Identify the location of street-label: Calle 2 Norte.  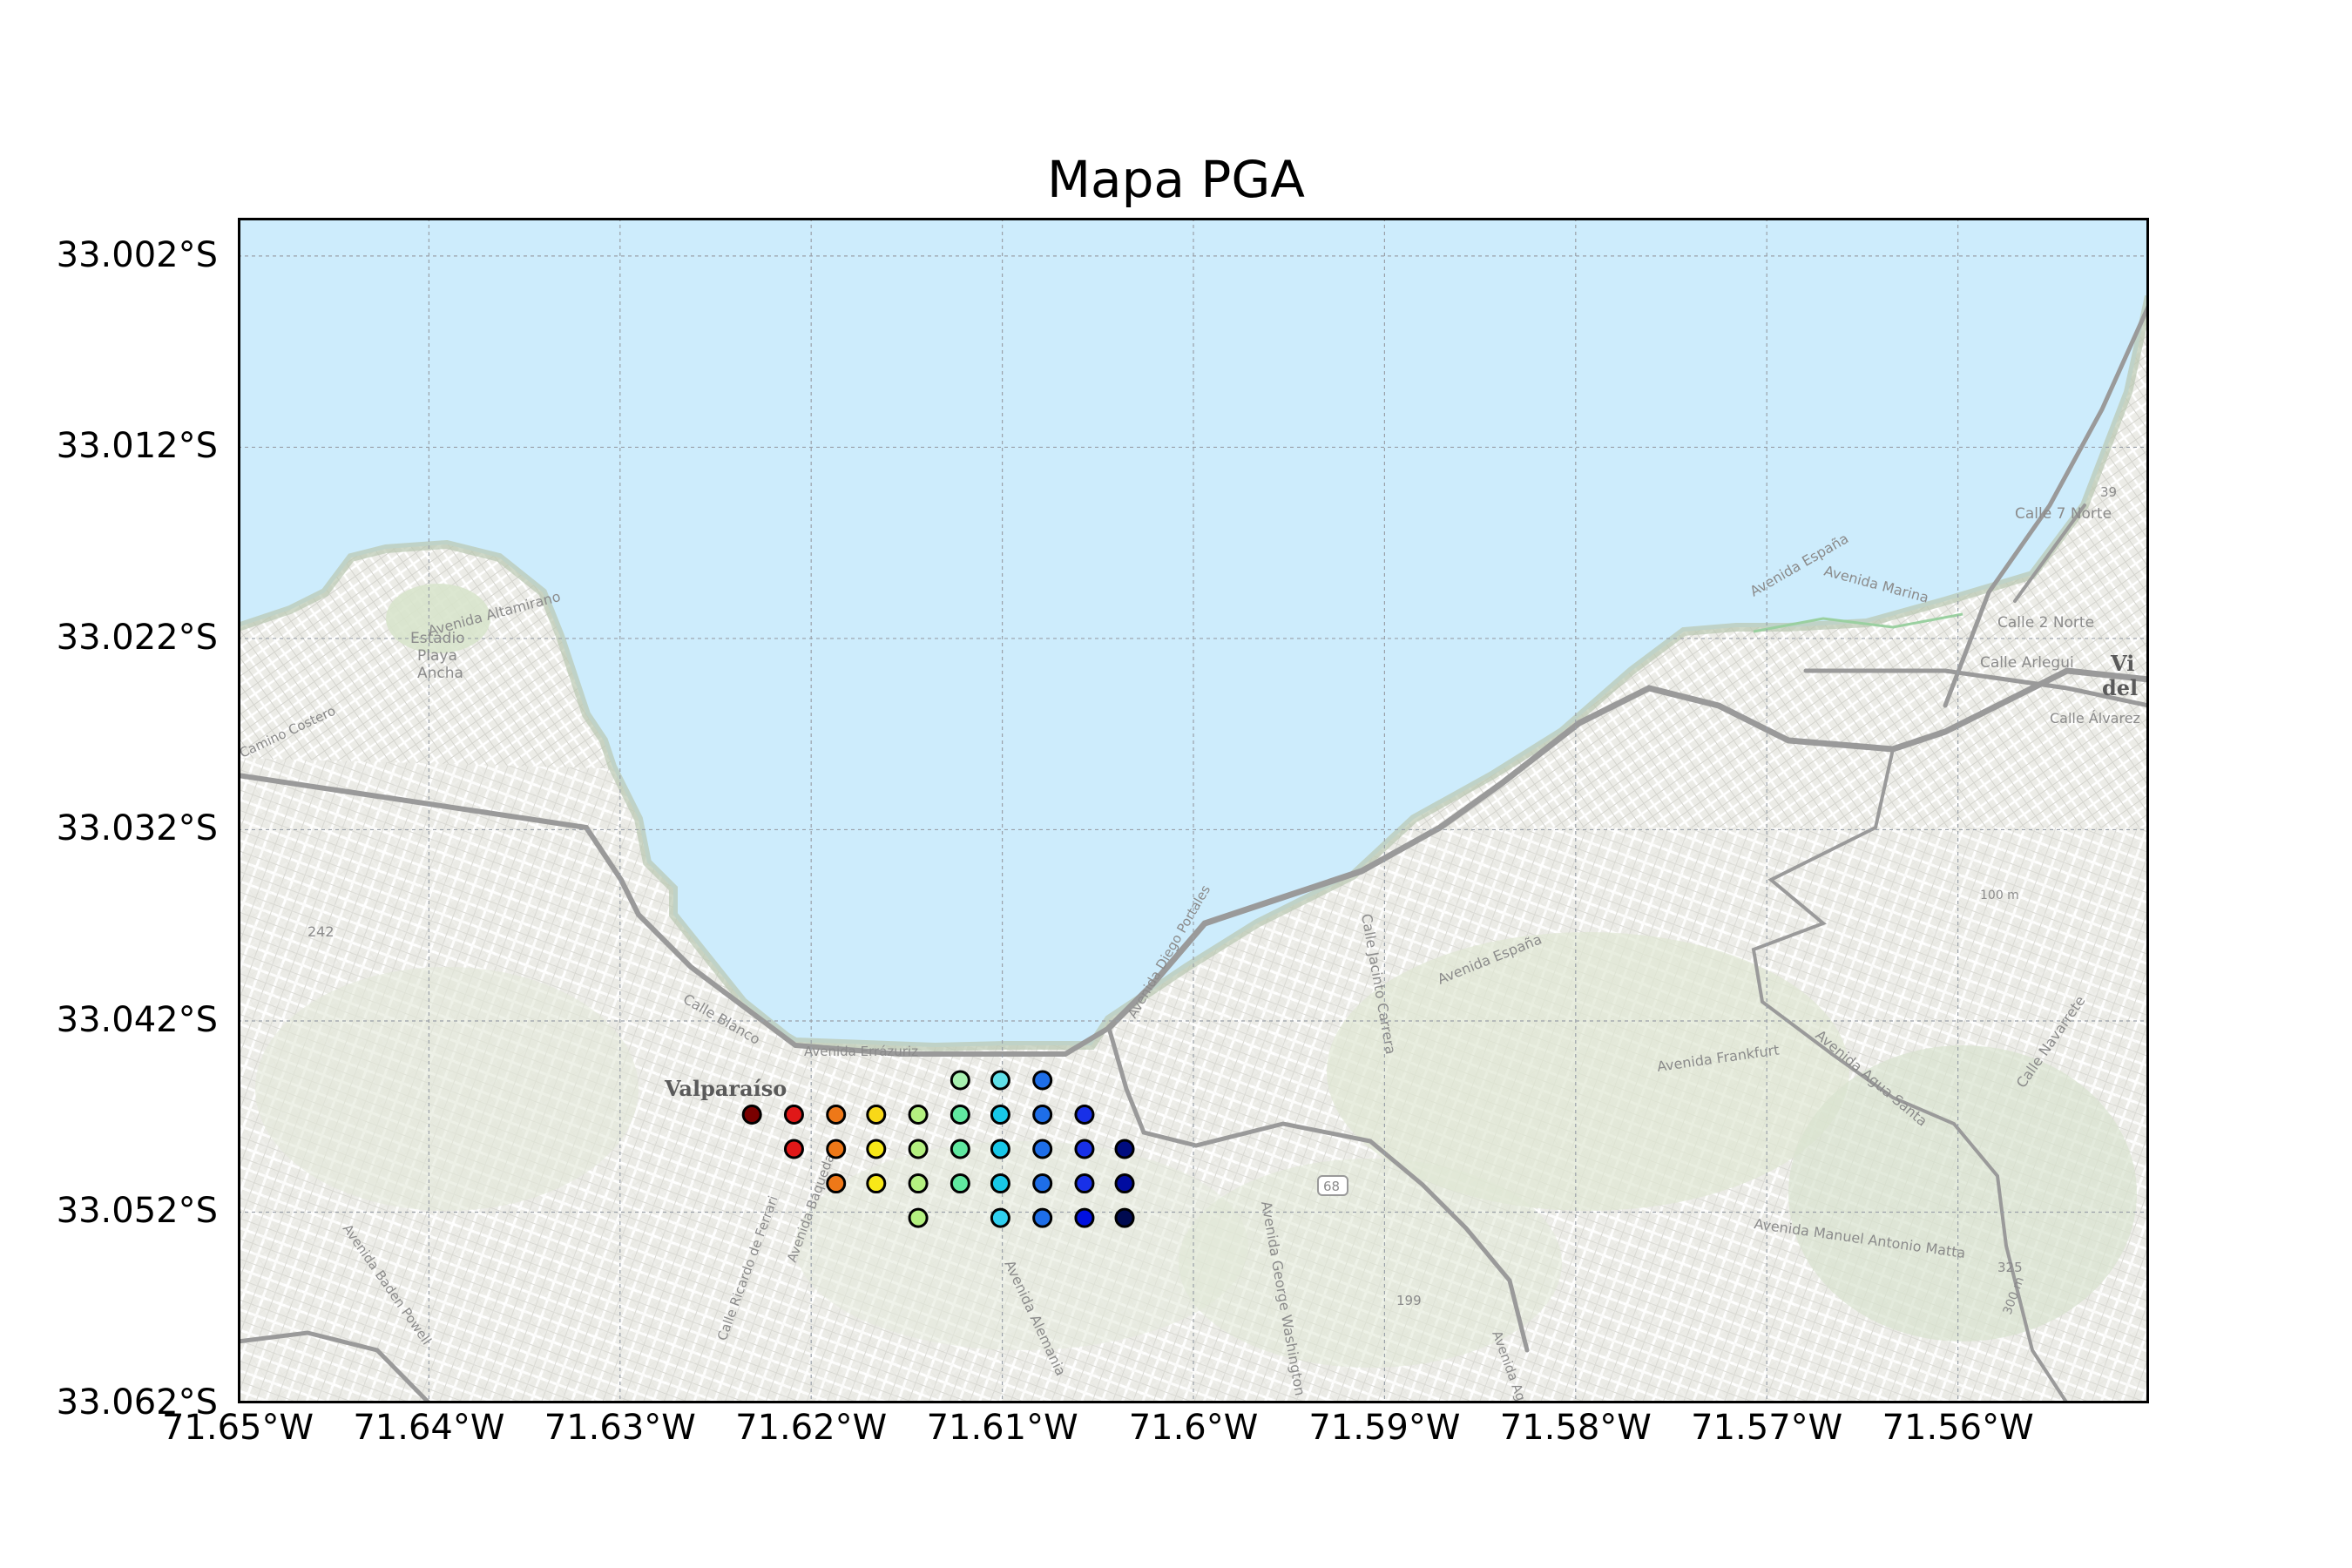
(2046, 623).